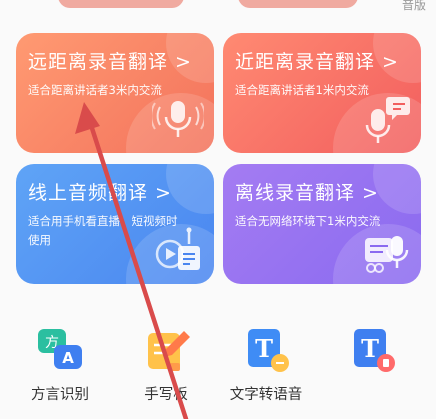 Image resolution: width=436 pixels, height=419 pixels. What do you see at coordinates (60, 371) in the screenshot?
I see `dialect-recognition-tool: 方 A 方言识别` at bounding box center [60, 371].